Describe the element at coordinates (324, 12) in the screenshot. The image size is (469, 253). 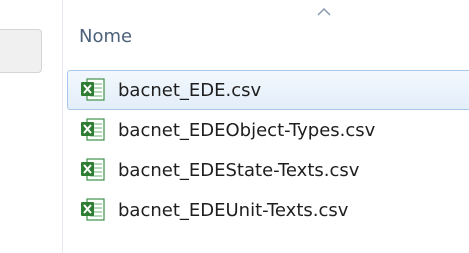
I see `sort-ascending-icon` at that location.